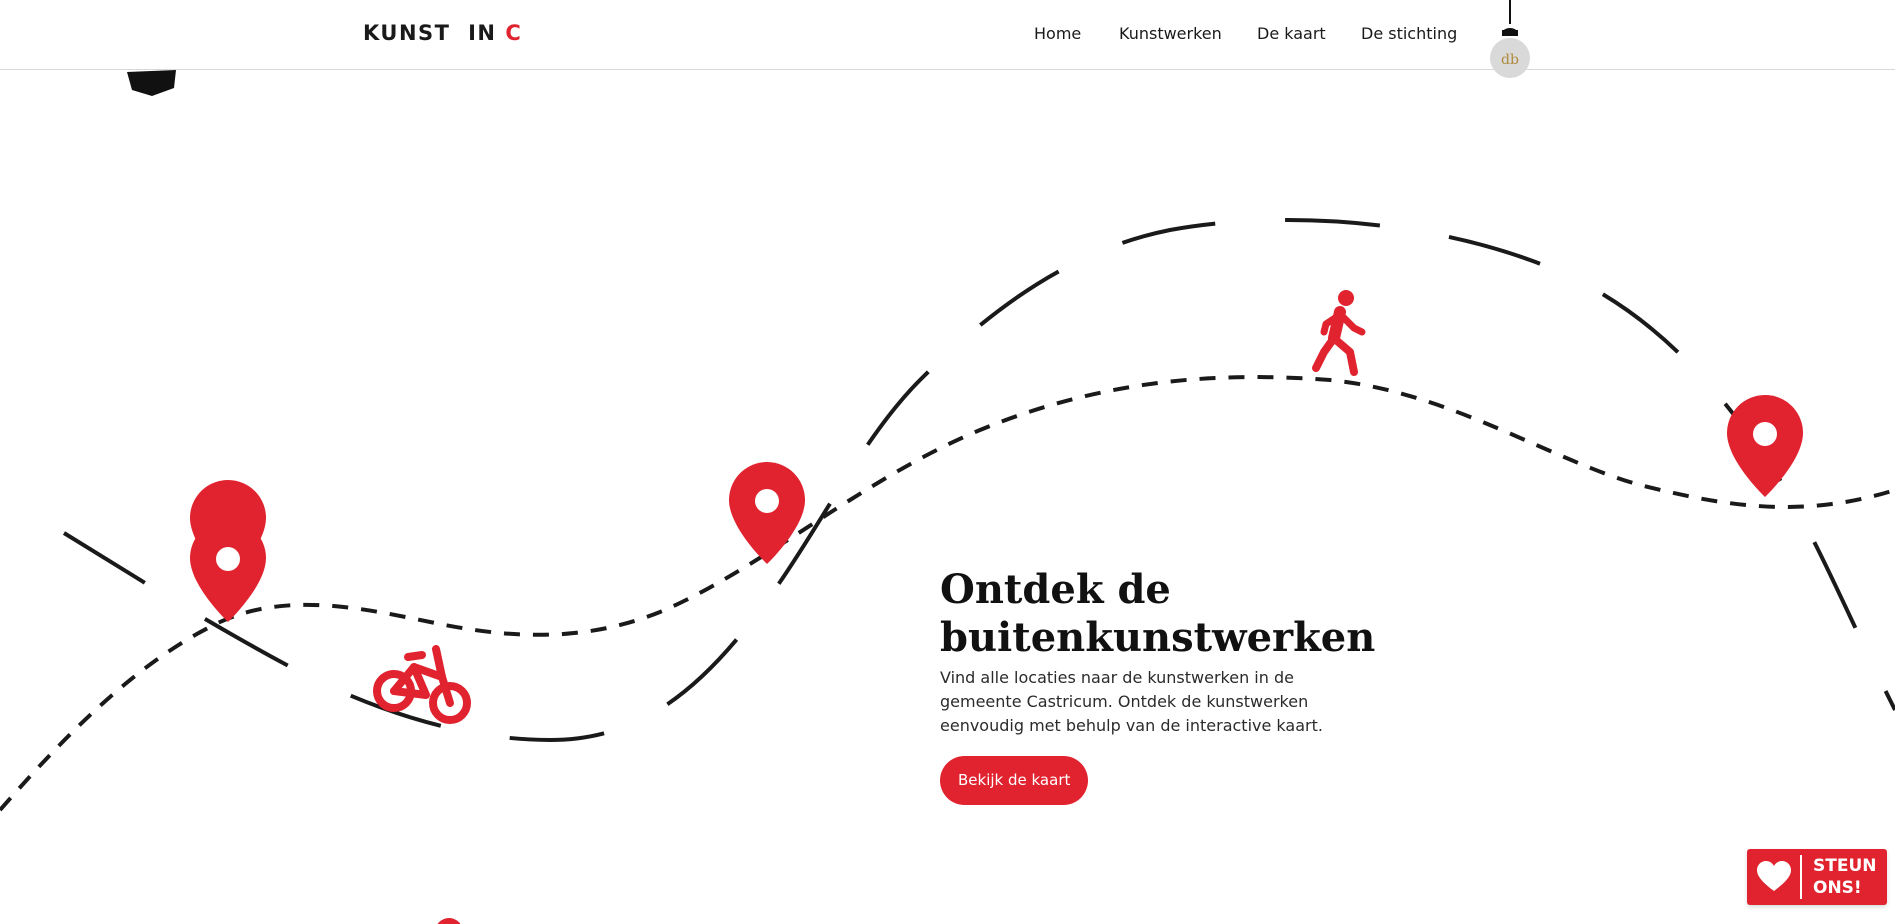 The image size is (1895, 924). Describe the element at coordinates (1158, 637) in the screenshot. I see `hero-title-line2: buitenkunstwerken` at that location.